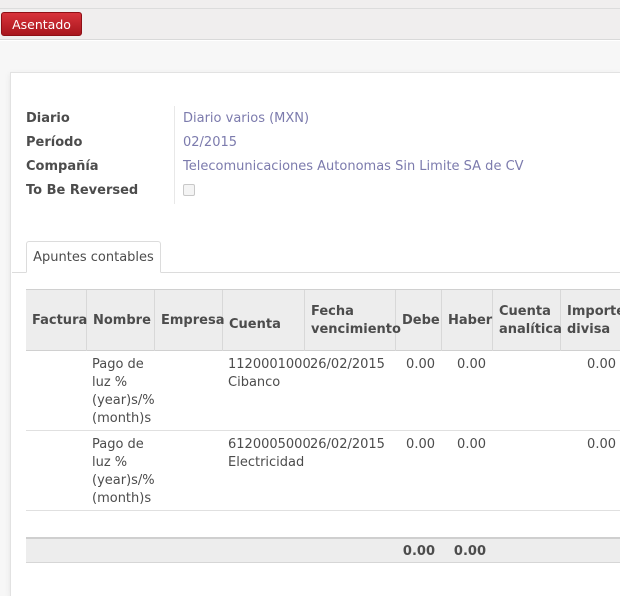 The image size is (620, 596). Describe the element at coordinates (193, 320) in the screenshot. I see `header-label: Empresa` at that location.